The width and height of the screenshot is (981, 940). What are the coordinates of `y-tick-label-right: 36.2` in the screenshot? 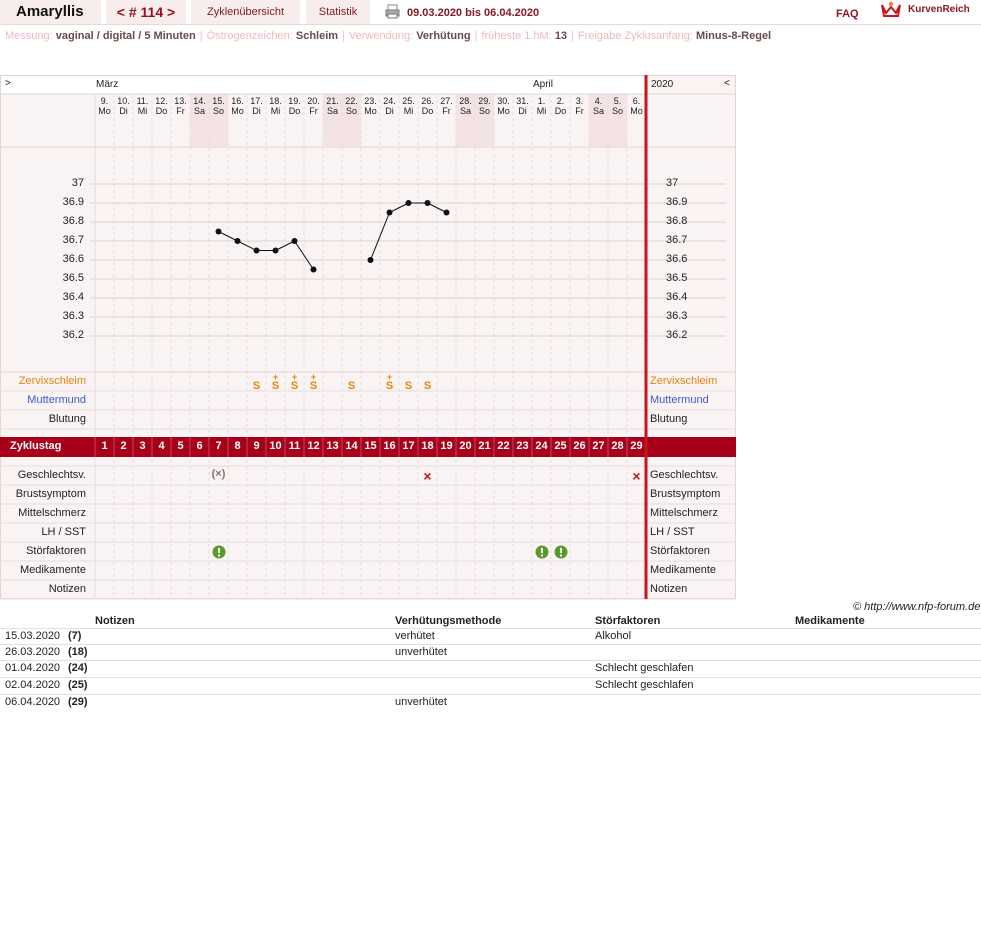 It's located at (677, 335).